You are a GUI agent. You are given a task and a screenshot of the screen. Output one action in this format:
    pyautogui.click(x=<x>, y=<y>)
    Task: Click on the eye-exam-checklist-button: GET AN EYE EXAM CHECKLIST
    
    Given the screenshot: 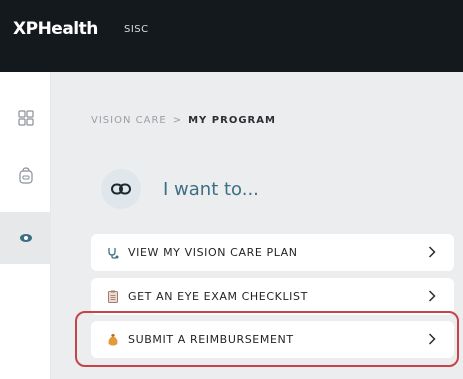 What is the action you would take?
    pyautogui.click(x=272, y=296)
    